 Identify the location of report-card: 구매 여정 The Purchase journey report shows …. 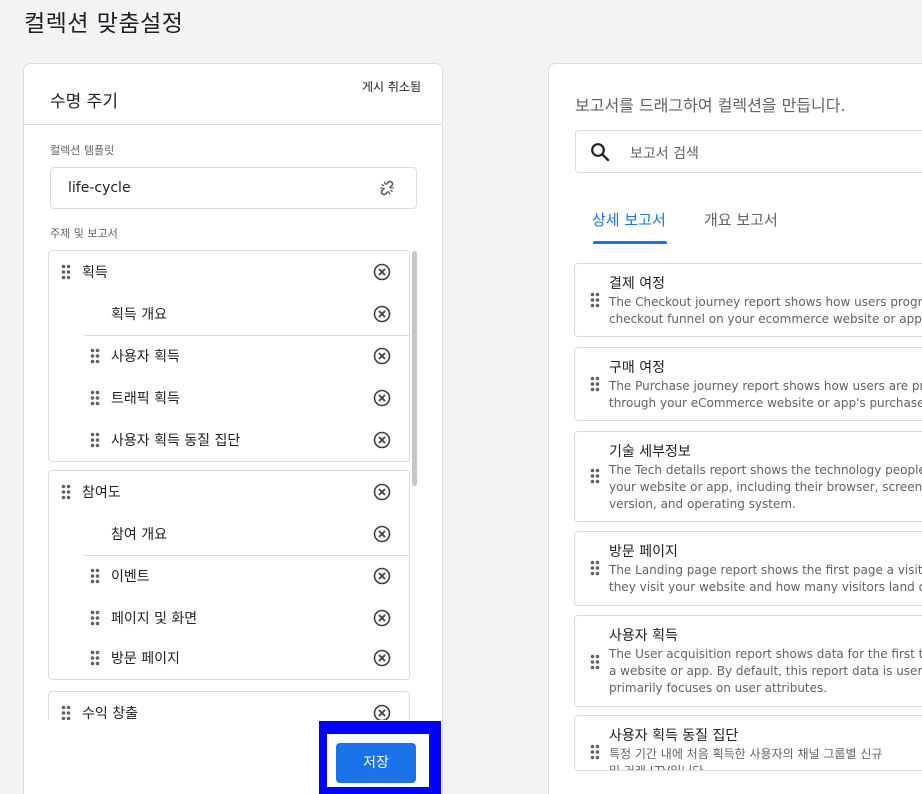
(748, 384).